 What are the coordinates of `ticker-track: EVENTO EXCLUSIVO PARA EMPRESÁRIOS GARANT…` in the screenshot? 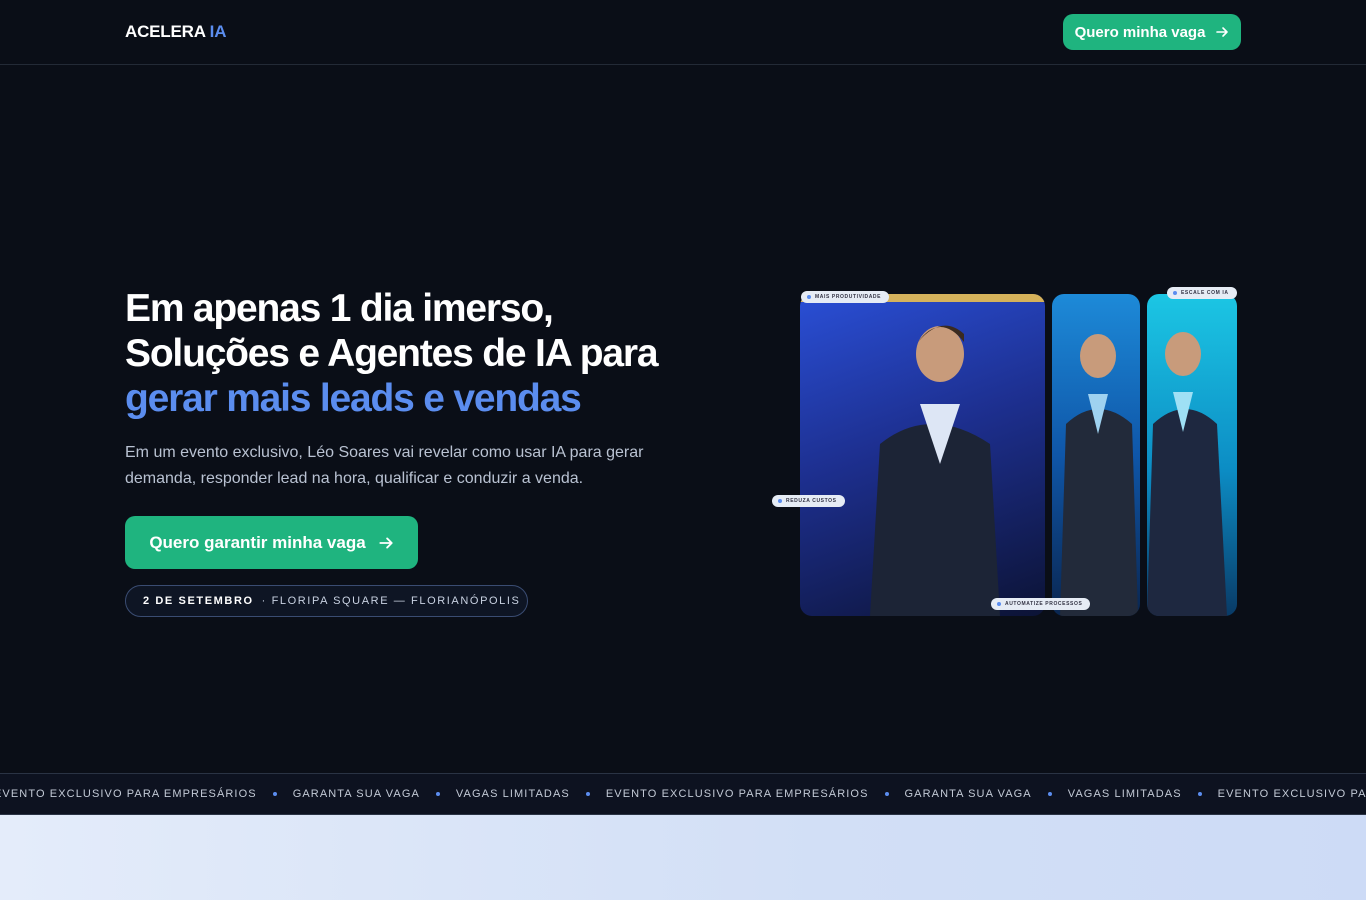 It's located at (683, 794).